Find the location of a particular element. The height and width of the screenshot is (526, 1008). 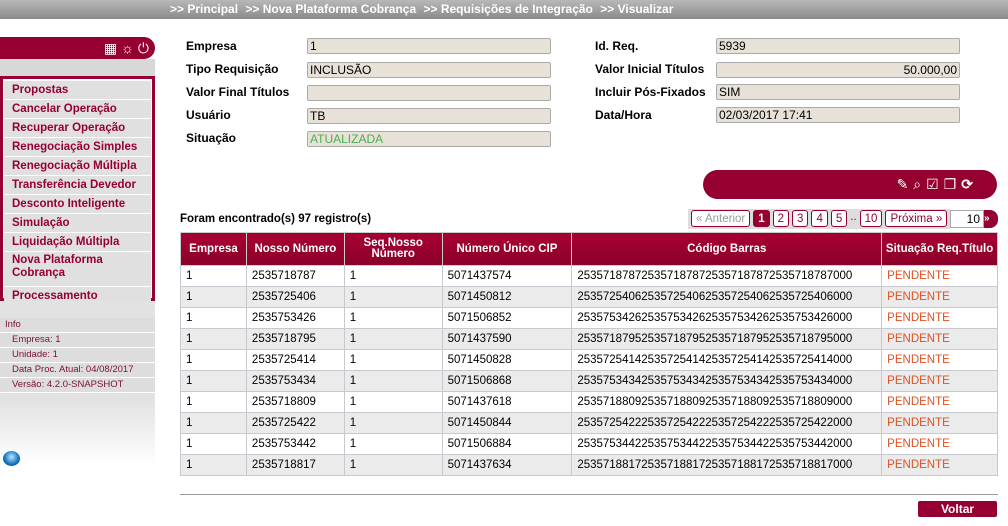

copy-icon: ❐ is located at coordinates (950, 184).